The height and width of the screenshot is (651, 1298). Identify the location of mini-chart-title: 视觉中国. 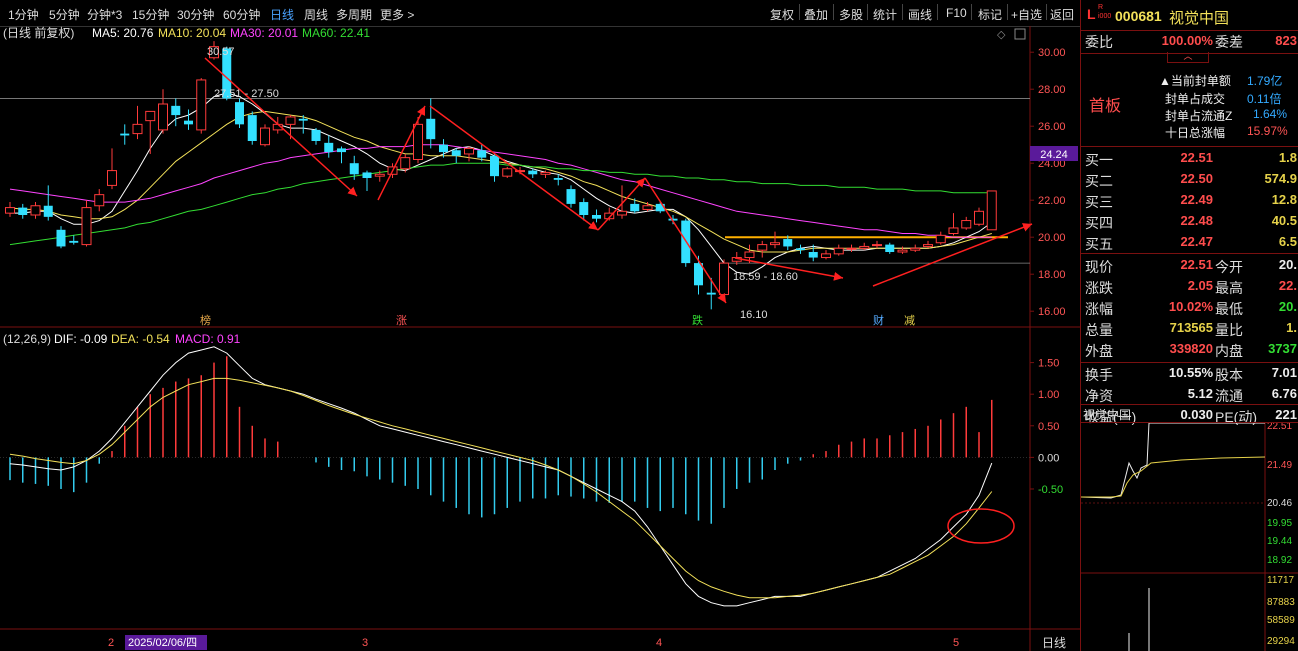
(1107, 415).